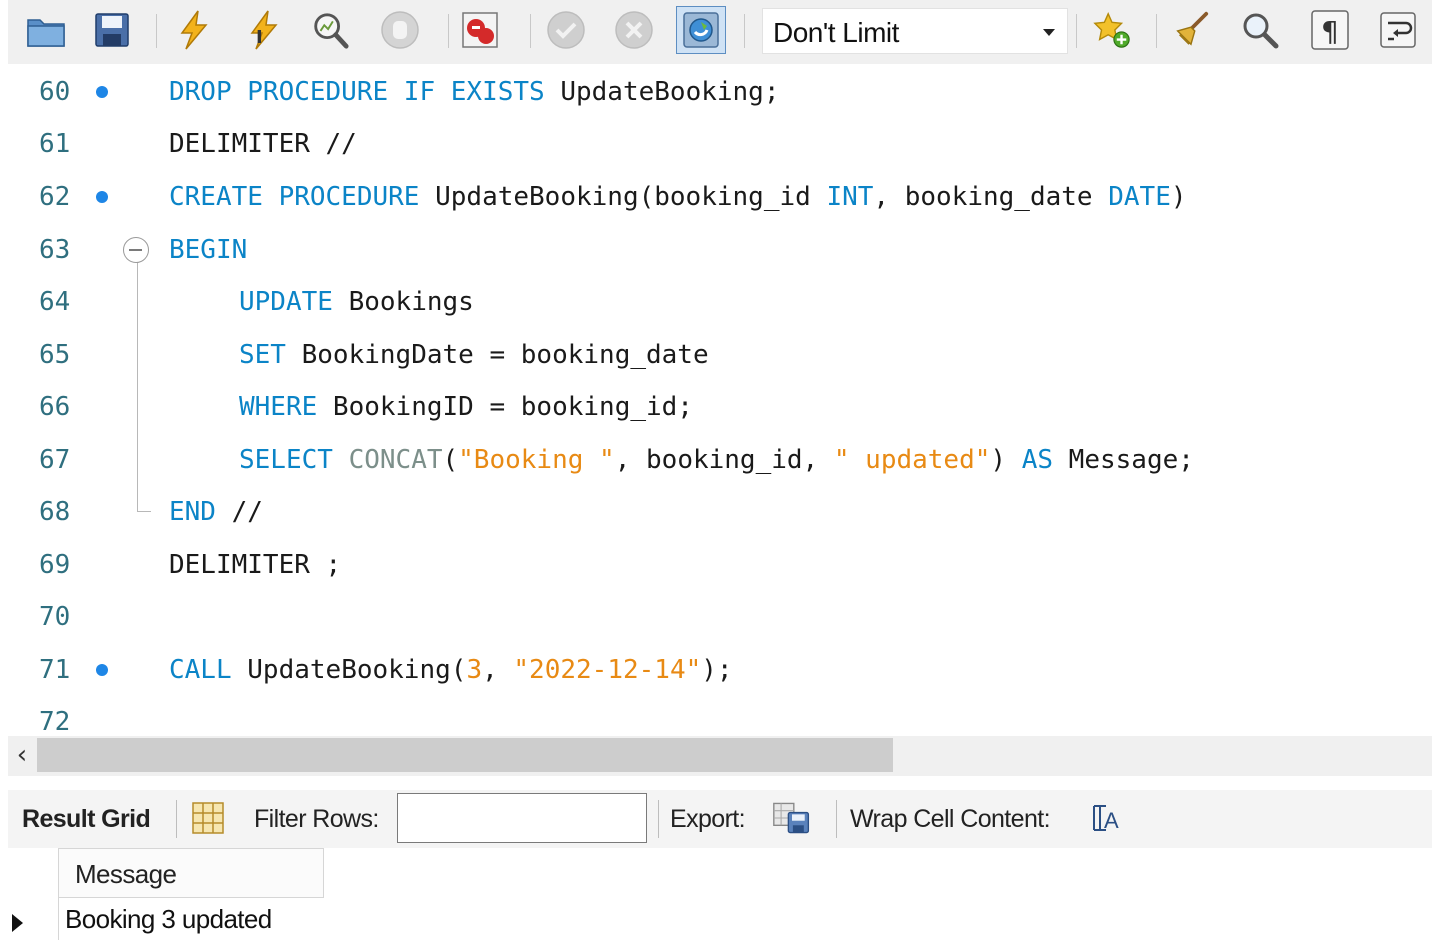 This screenshot has height=940, width=1432. I want to click on code-token: BEGIN, so click(208, 250).